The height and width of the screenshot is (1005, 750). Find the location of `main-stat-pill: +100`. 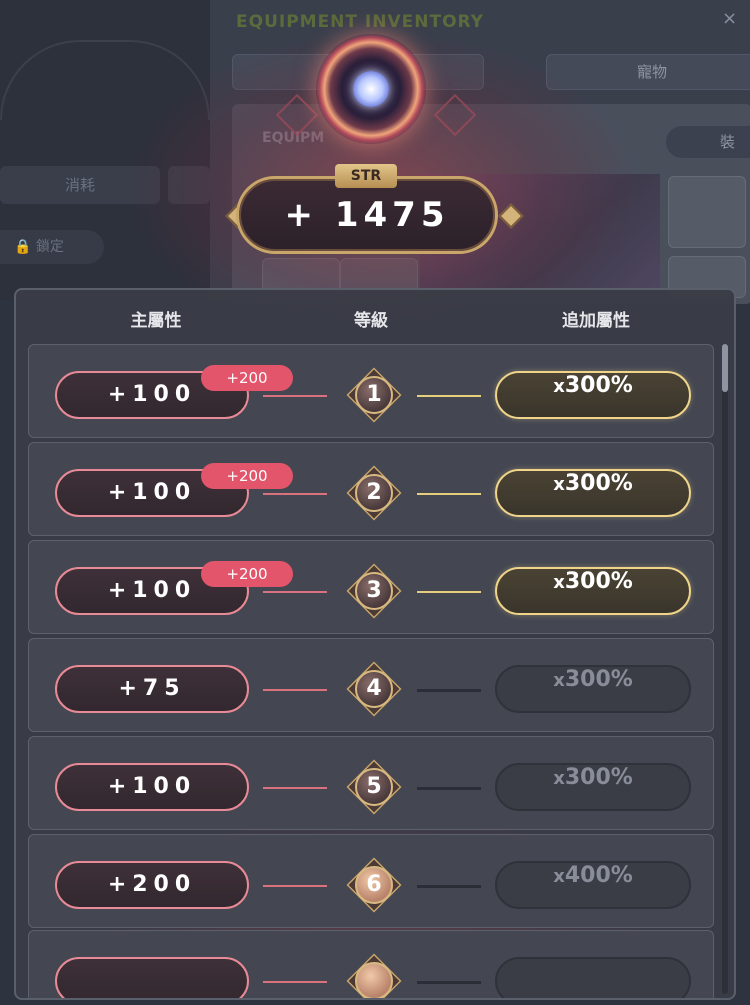

main-stat-pill: +100 is located at coordinates (152, 787).